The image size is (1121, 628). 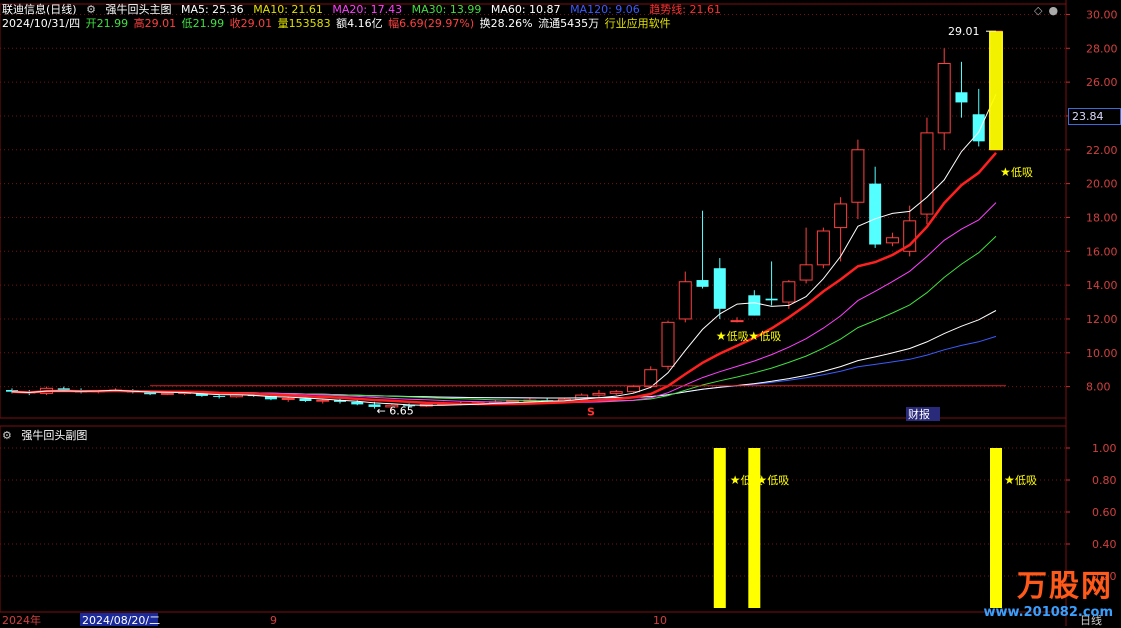 What do you see at coordinates (1038, 10) in the screenshot?
I see `diamond-icon: ◇` at bounding box center [1038, 10].